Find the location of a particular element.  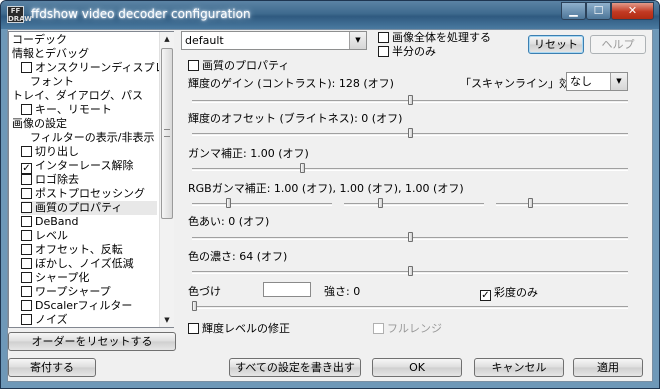

luma-level-fix-checkbox is located at coordinates (193, 328).